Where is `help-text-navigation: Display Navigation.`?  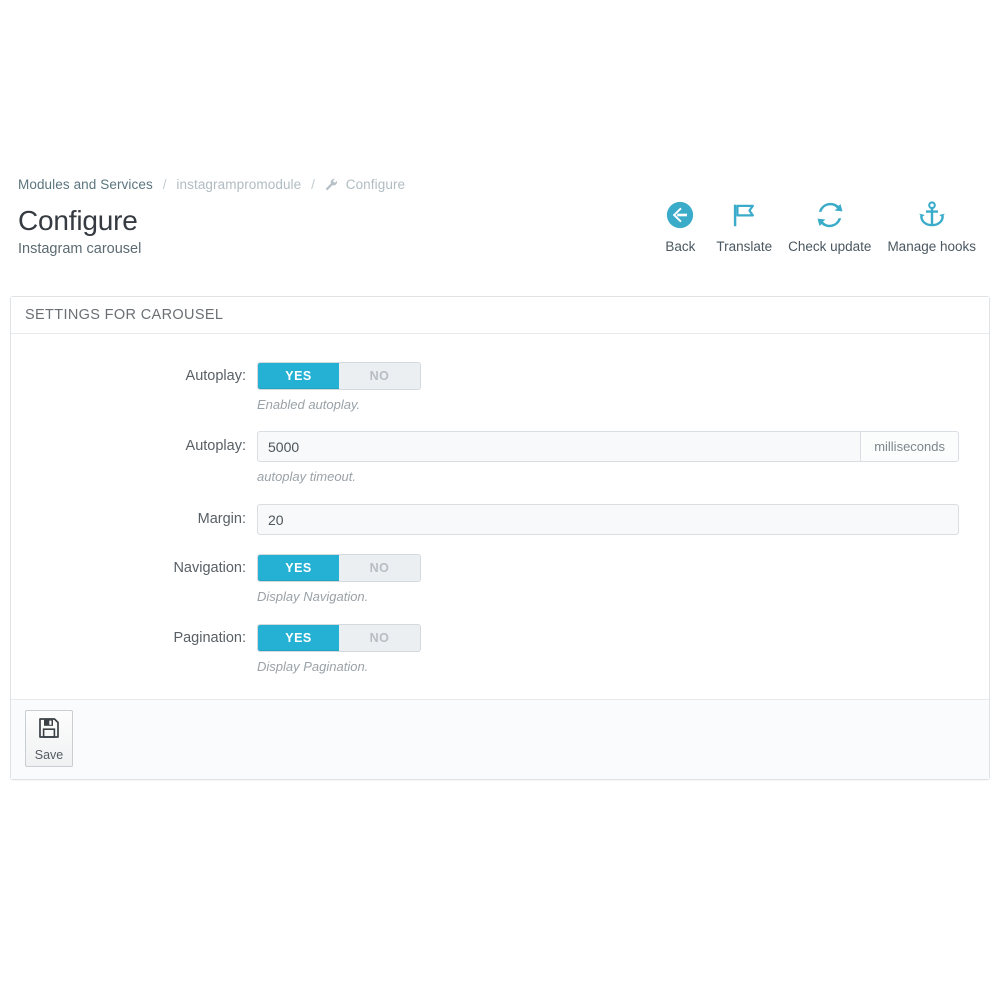
help-text-navigation: Display Navigation. is located at coordinates (313, 596).